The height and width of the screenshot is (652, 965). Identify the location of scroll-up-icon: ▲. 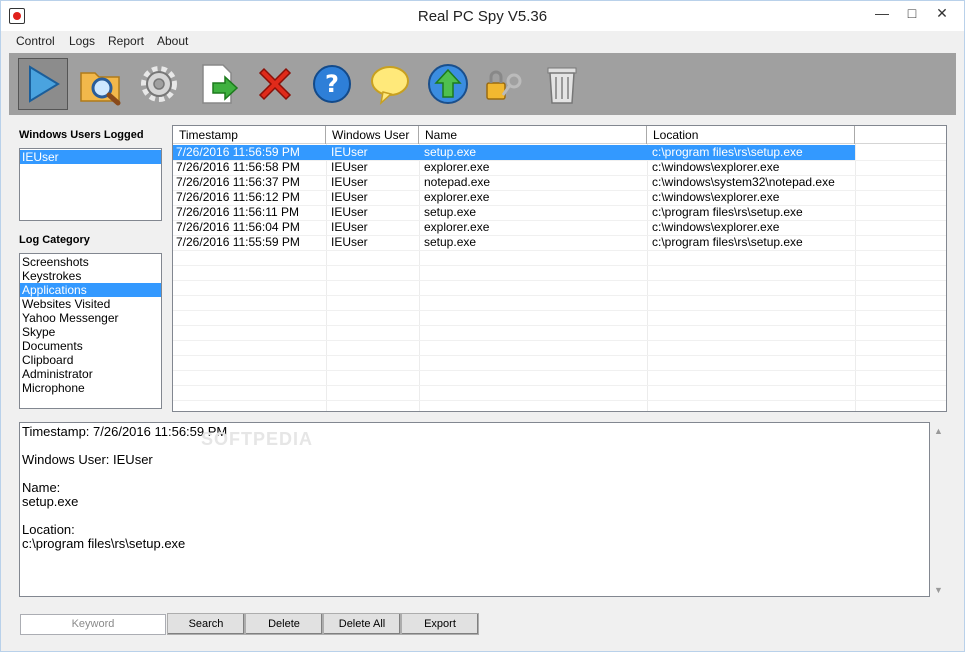
(938, 431).